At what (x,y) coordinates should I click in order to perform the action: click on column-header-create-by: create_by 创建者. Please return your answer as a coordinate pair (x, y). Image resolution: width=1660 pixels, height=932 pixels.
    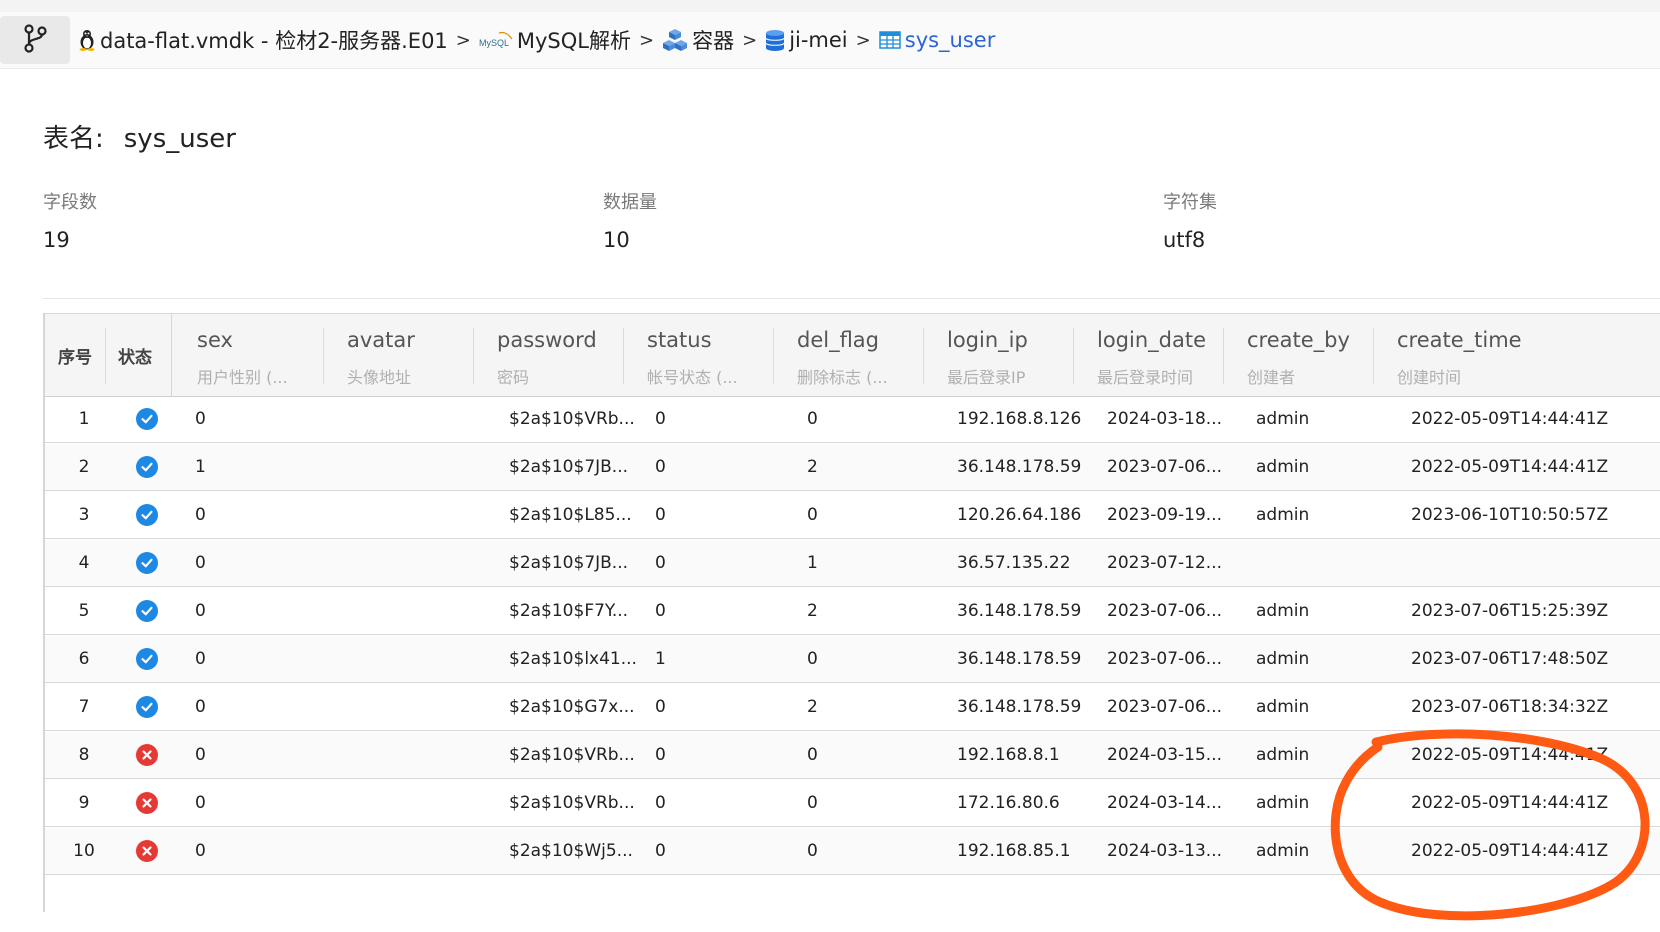
    Looking at the image, I should click on (1298, 355).